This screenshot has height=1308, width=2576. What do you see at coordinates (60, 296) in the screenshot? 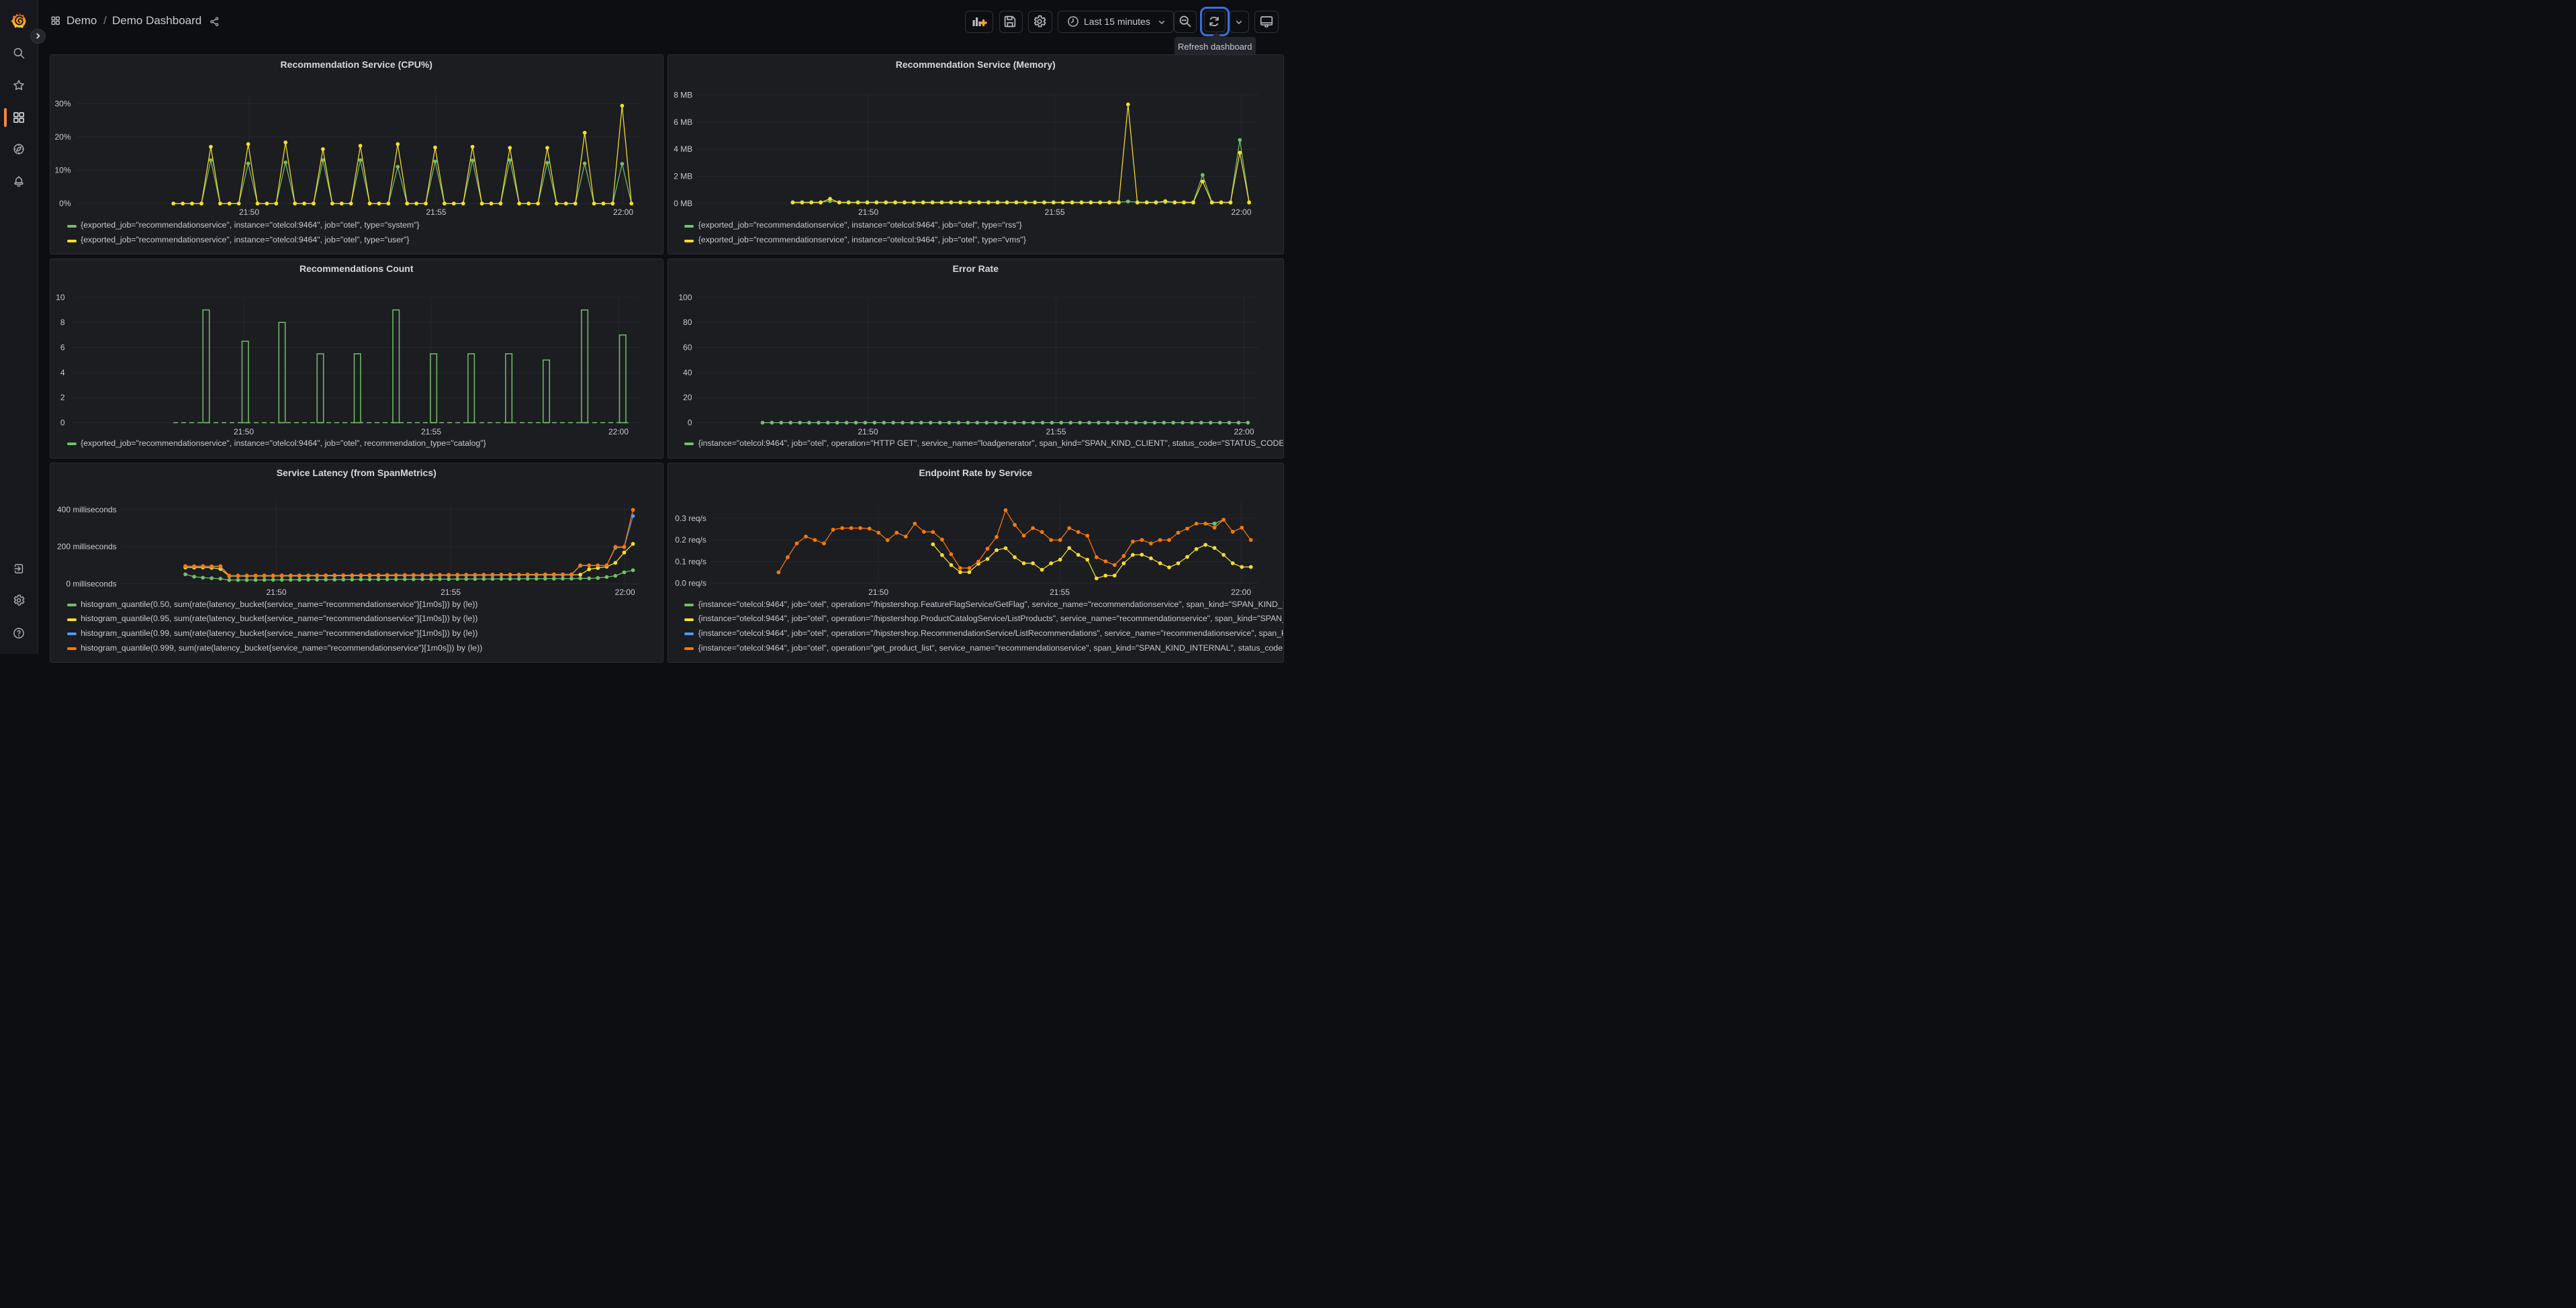
I see `svg-text: 10` at bounding box center [60, 296].